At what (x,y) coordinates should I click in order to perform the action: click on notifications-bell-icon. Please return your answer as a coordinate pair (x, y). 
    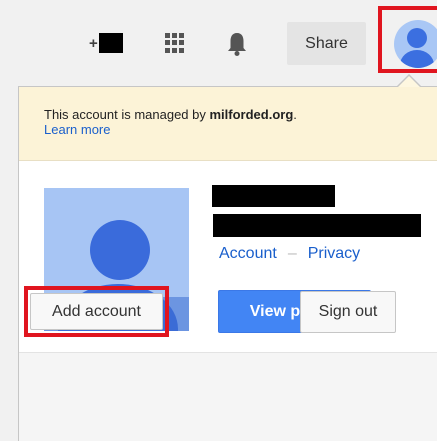
    Looking at the image, I should click on (237, 44).